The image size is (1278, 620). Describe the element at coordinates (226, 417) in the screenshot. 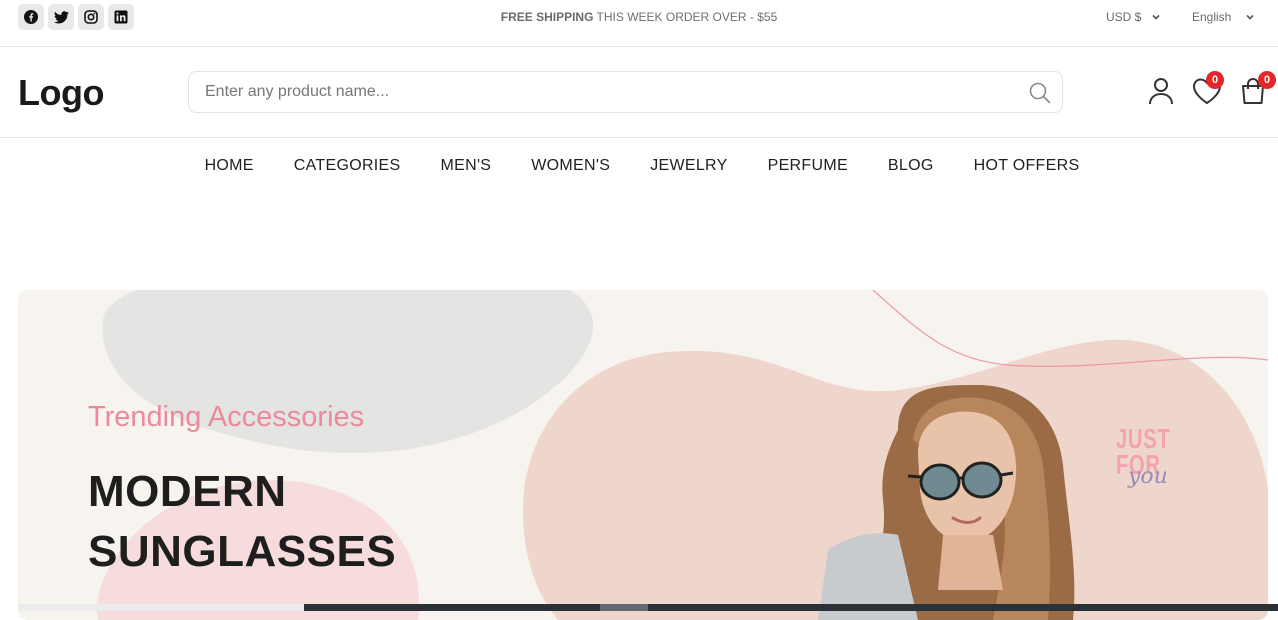

I see `banner-subtitle: Trending Accessories` at that location.